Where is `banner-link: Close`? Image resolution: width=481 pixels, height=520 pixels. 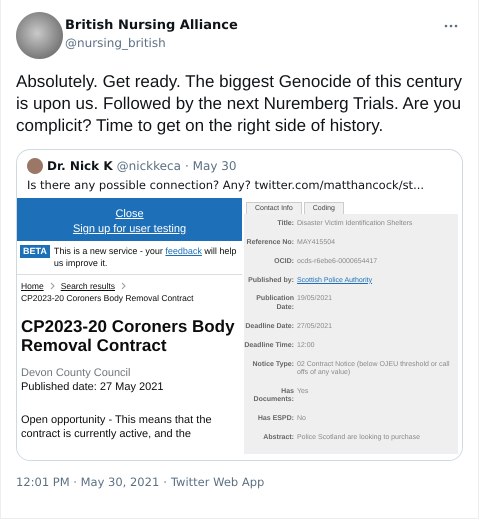 banner-link: Close is located at coordinates (129, 214).